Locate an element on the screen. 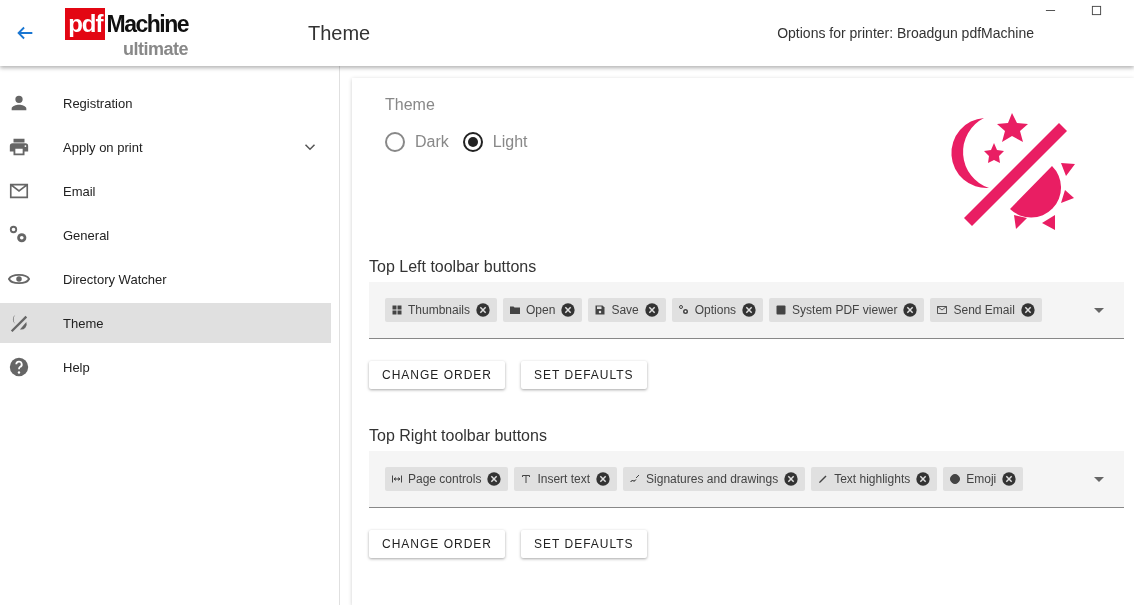 Image resolution: width=1134 pixels, height=605 pixels. toolbar-chip: Options is located at coordinates (717, 310).